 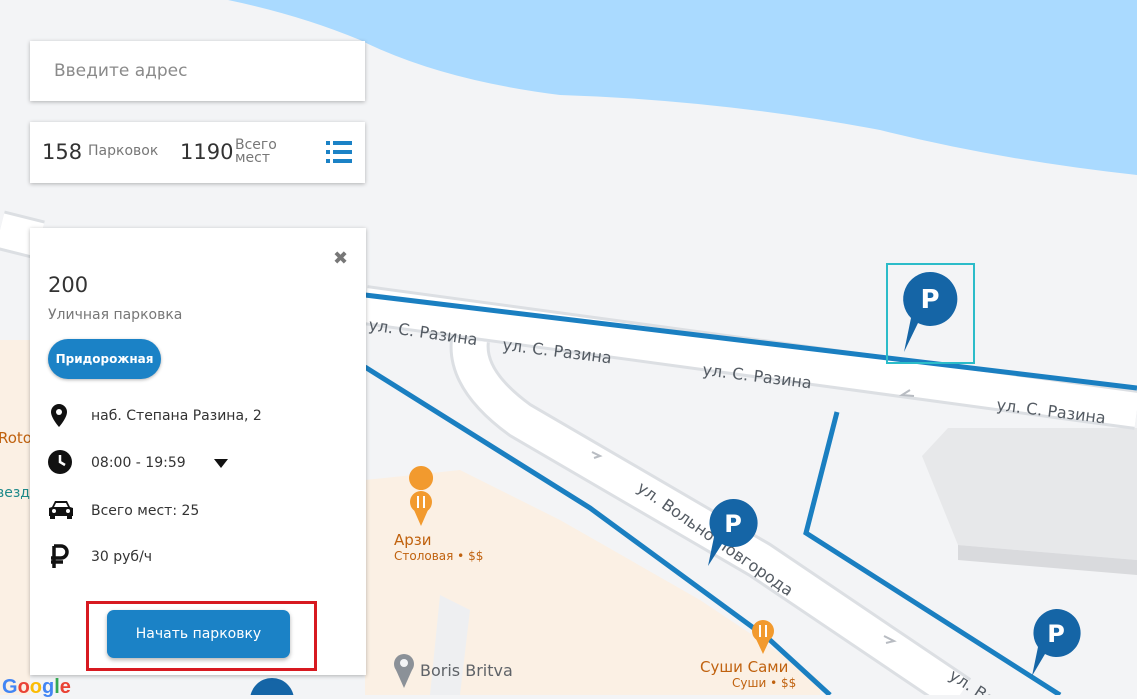 What do you see at coordinates (62, 152) in the screenshot?
I see `parkings-count: 158` at bounding box center [62, 152].